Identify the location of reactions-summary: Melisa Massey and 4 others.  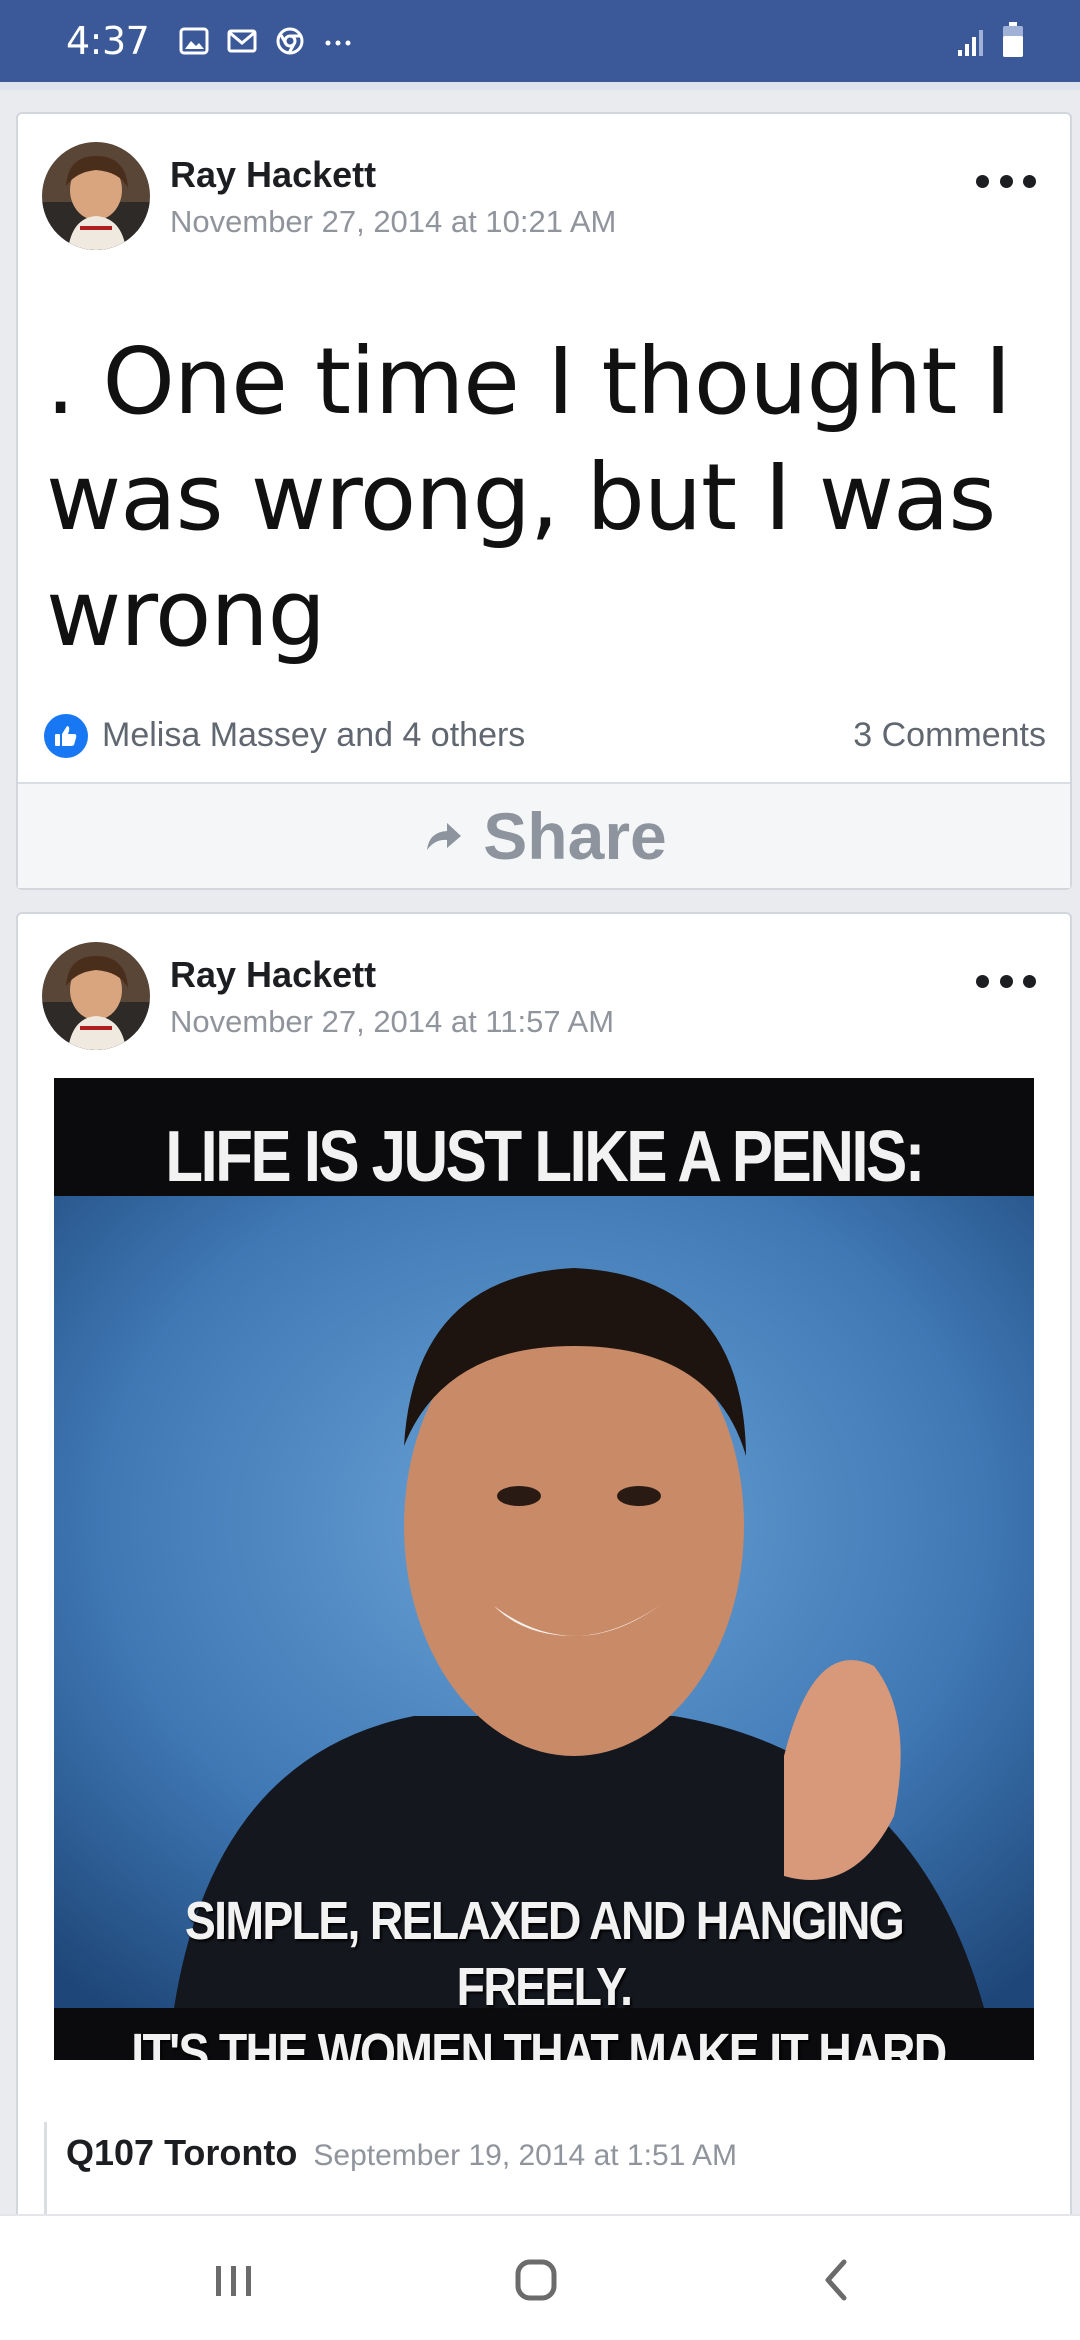
(313, 735).